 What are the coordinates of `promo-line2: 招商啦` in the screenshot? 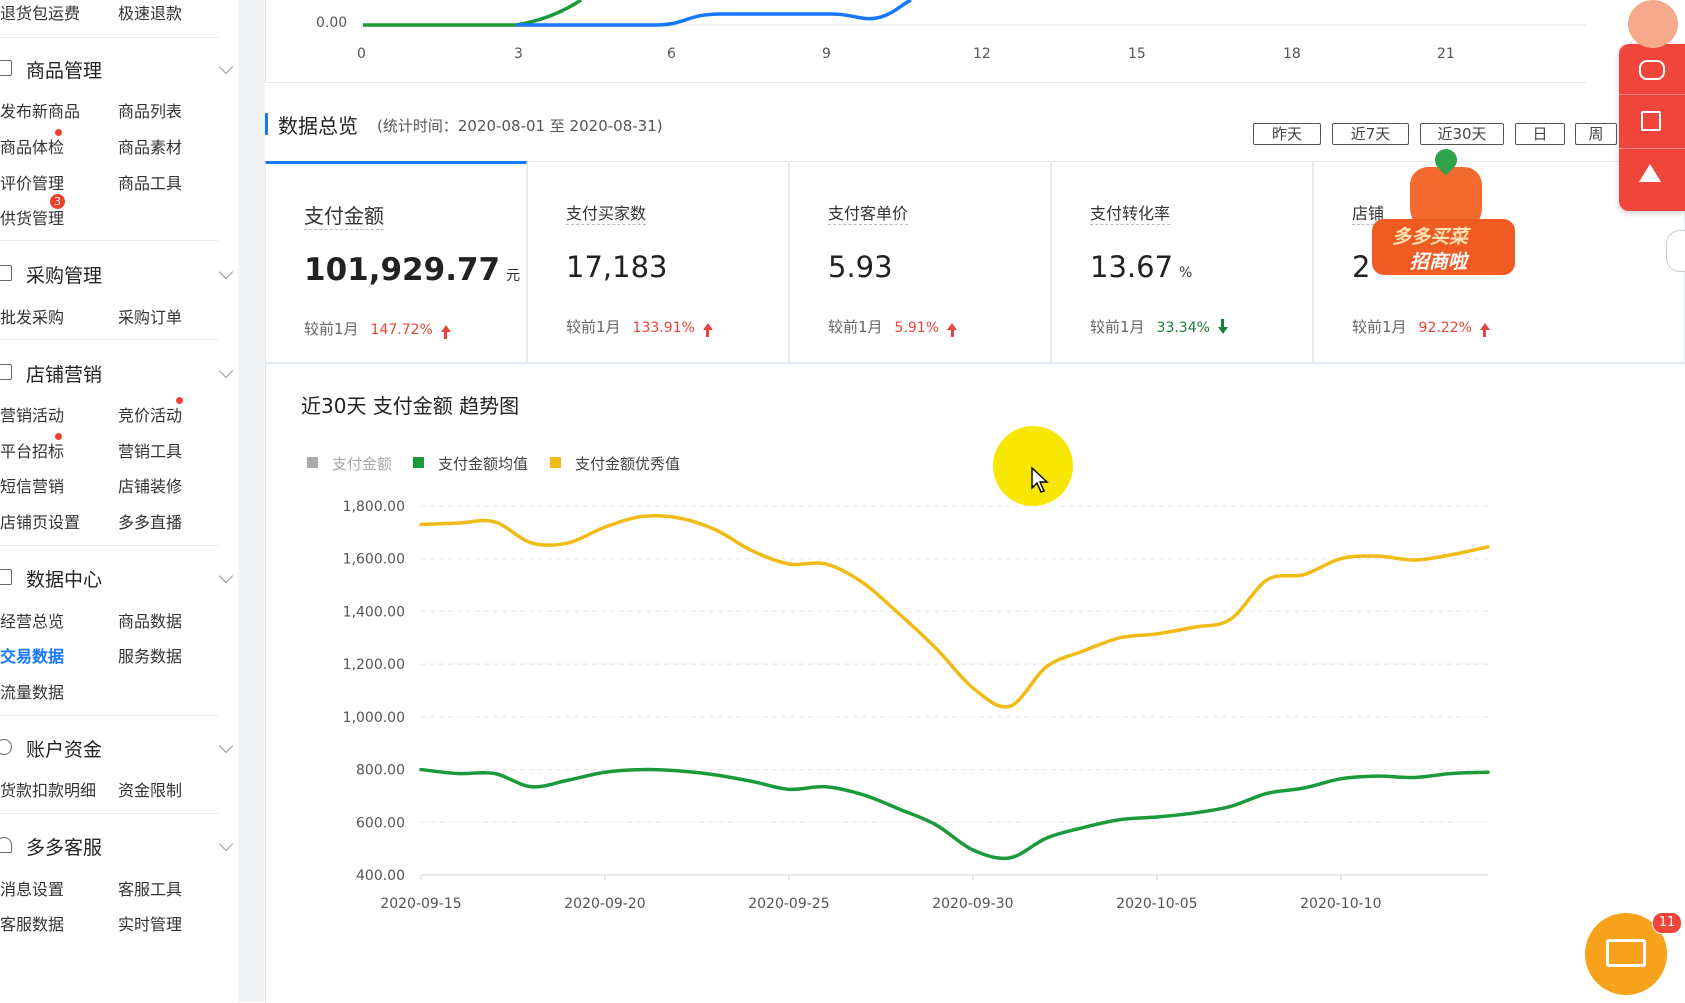 It's located at (1439, 262).